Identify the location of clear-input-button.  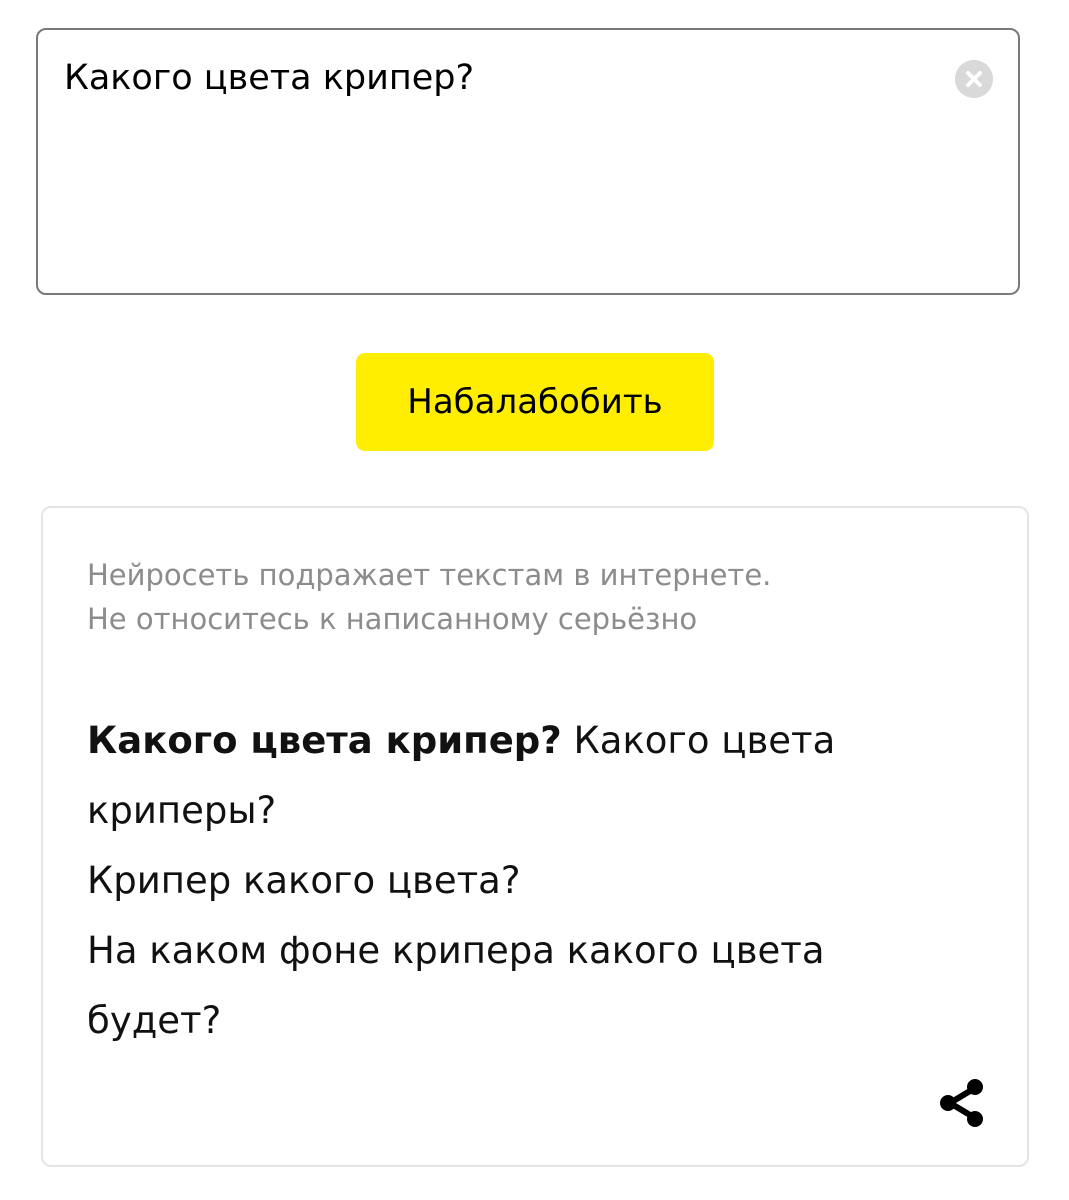
(974, 79).